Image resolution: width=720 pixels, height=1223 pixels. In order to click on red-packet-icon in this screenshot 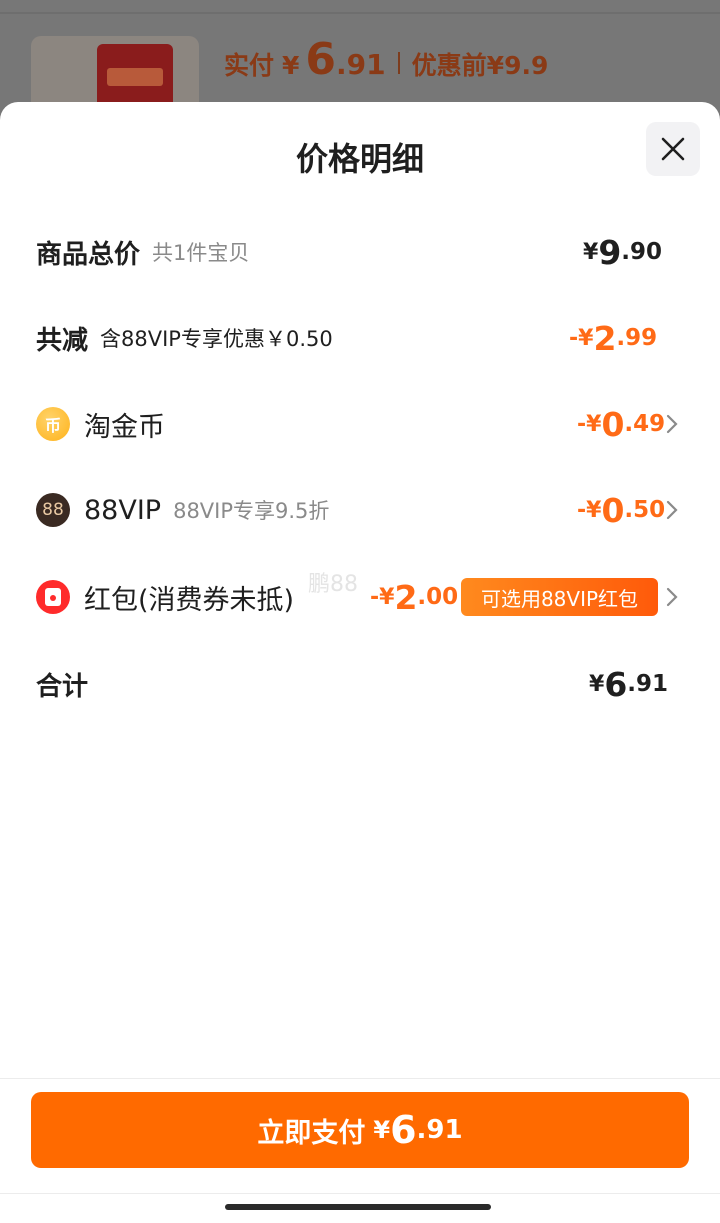, I will do `click(53, 597)`.